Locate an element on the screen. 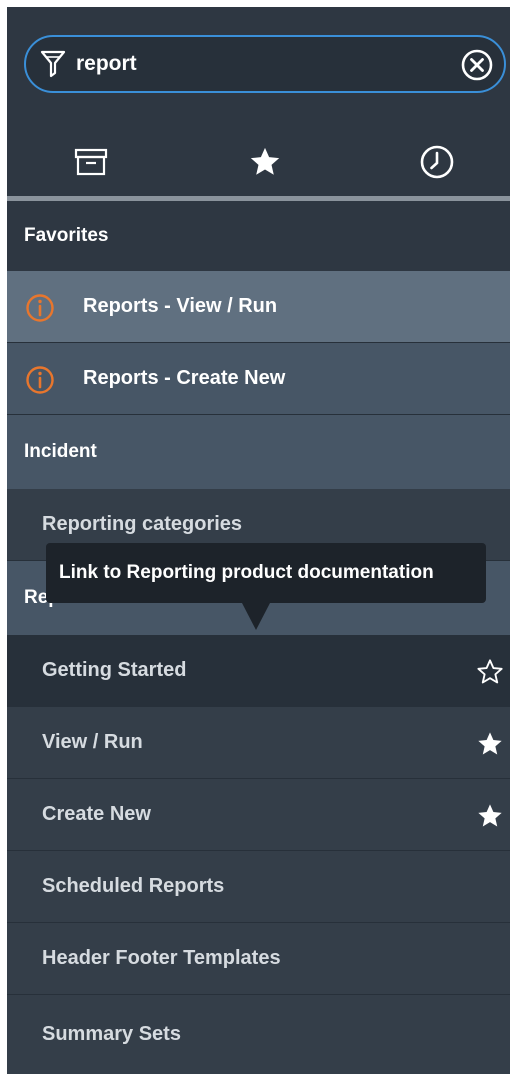 The height and width of the screenshot is (1074, 510). navigator-tabs is located at coordinates (258, 163).